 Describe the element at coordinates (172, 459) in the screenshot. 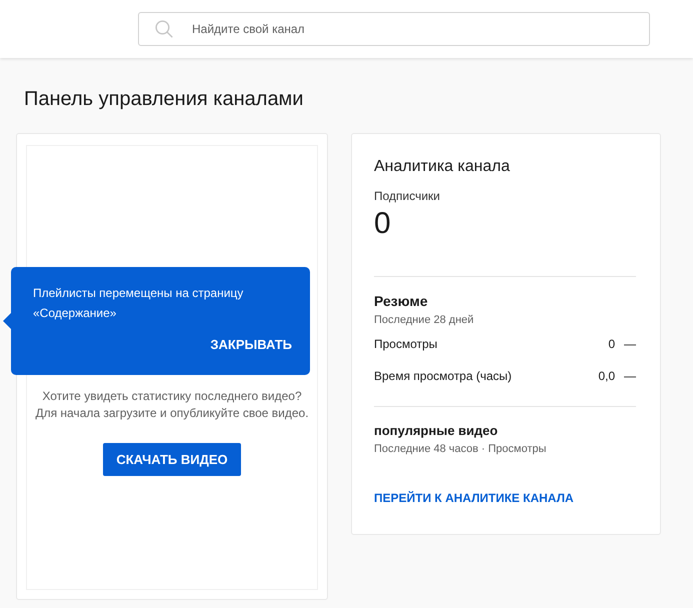

I see `upload-video-button: СКАЧАТЬ ВИДЕО` at that location.